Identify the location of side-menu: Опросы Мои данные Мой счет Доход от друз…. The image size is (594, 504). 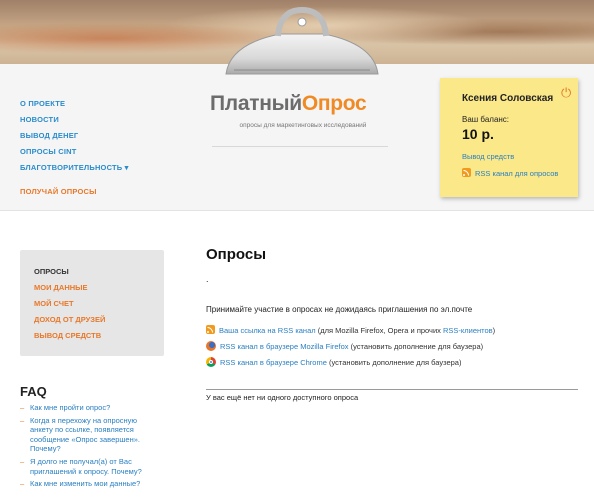
(92, 303).